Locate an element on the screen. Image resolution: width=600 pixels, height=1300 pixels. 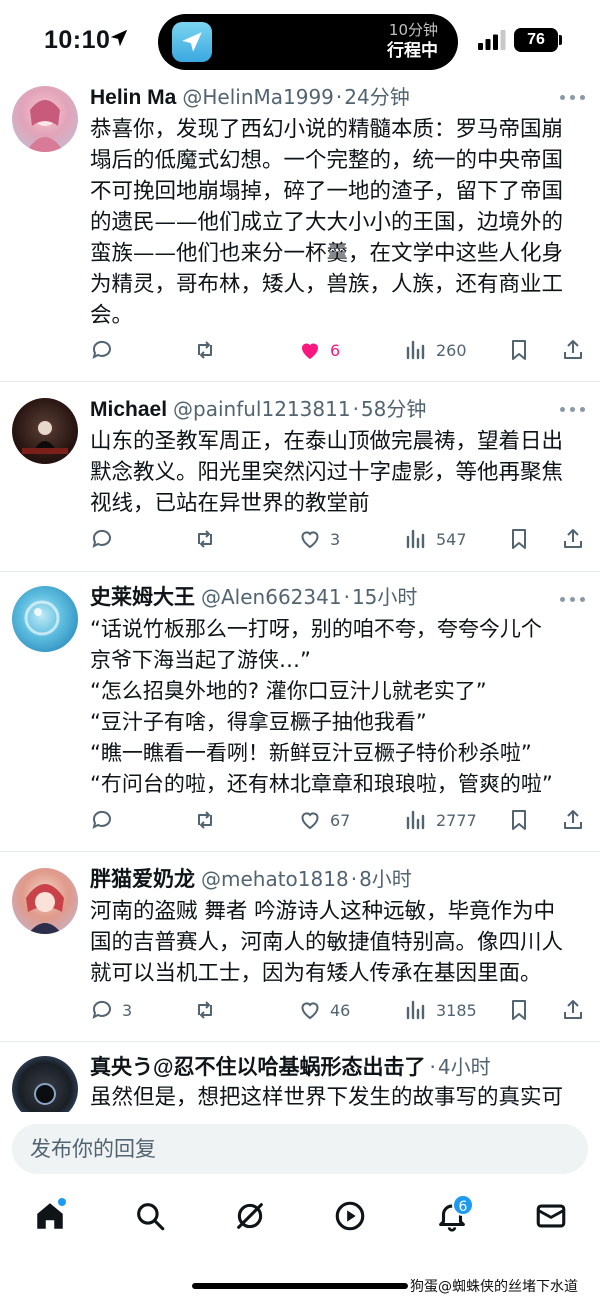
nav-messages is located at coordinates (551, 1216).